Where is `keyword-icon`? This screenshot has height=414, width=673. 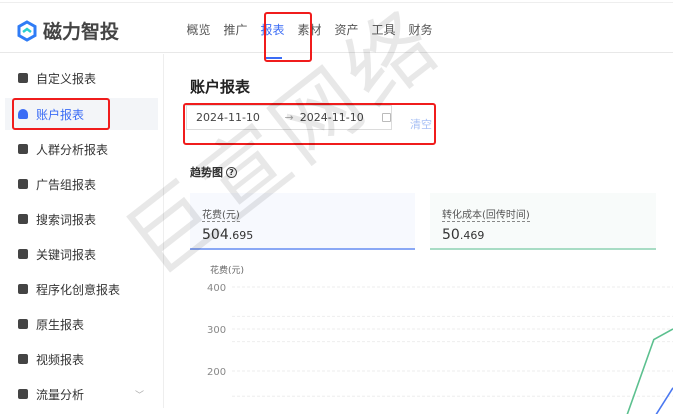 keyword-icon is located at coordinates (23, 254).